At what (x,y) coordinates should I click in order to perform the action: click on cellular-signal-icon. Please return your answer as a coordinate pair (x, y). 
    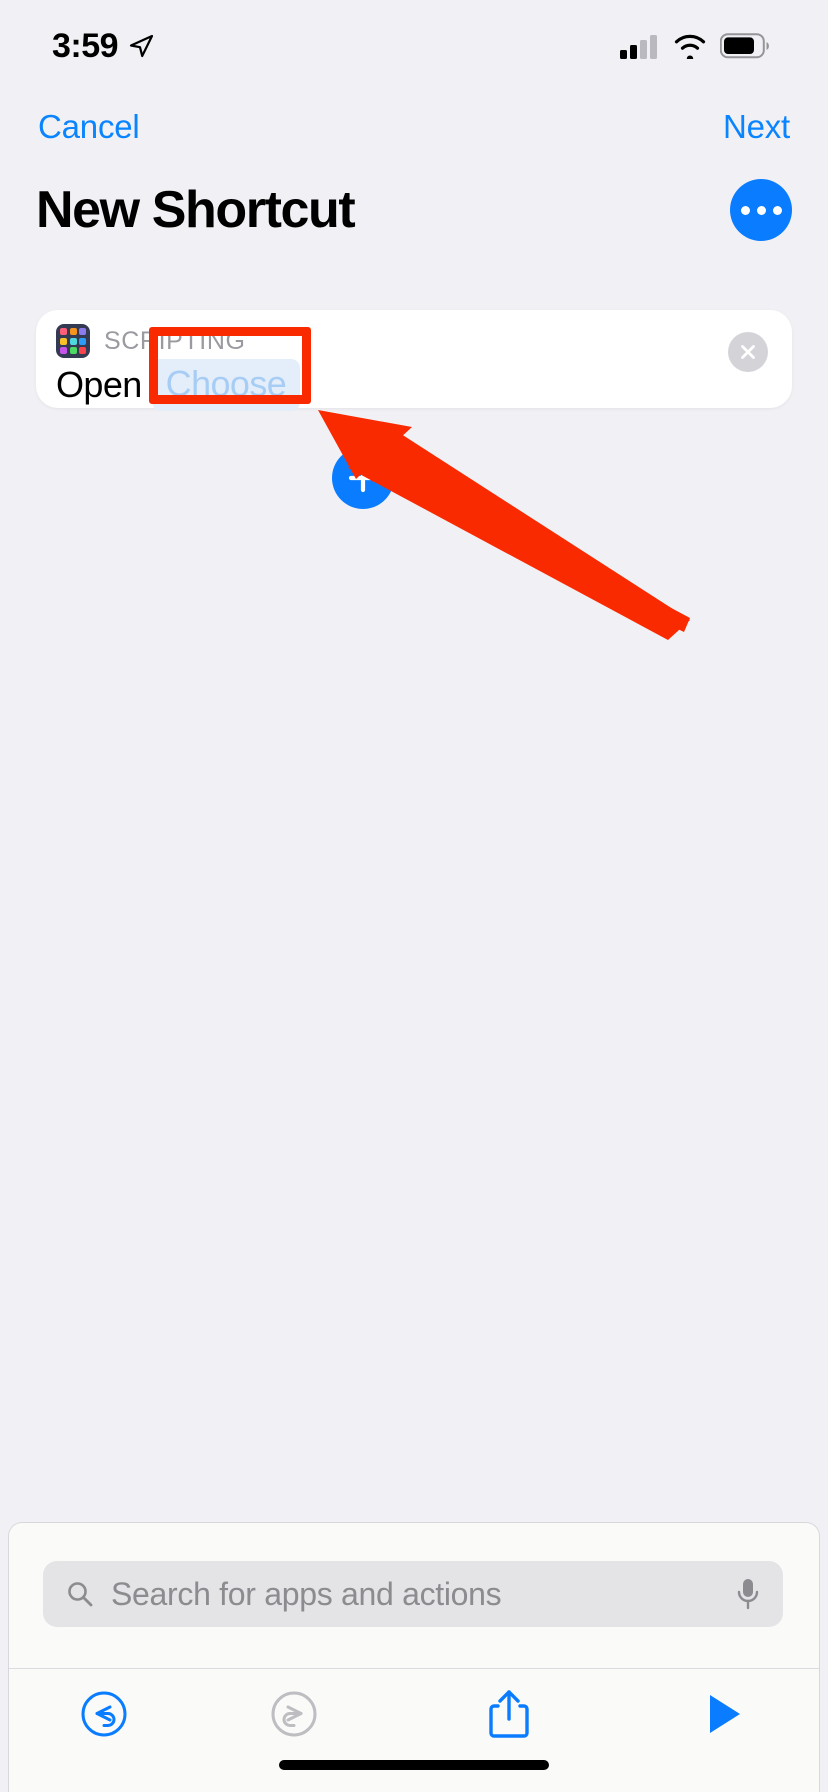
    Looking at the image, I should click on (638, 47).